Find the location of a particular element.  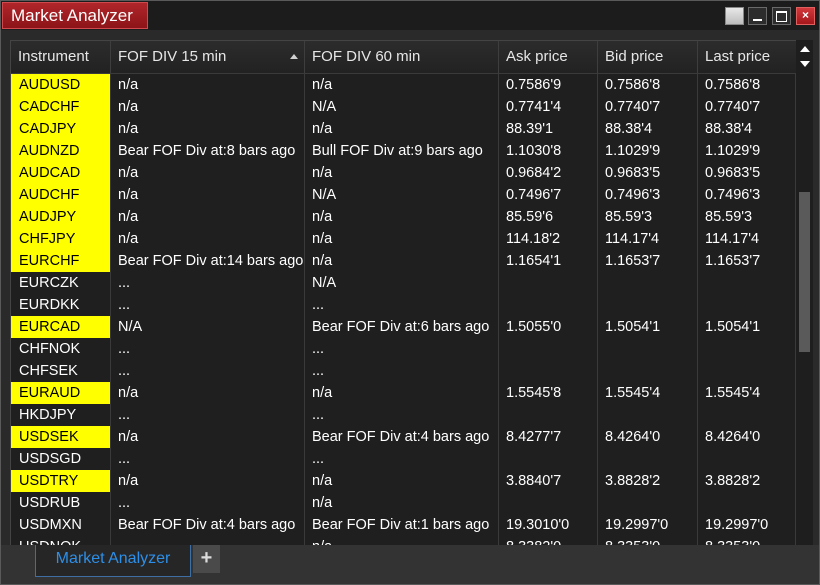

minimize-button is located at coordinates (757, 16).